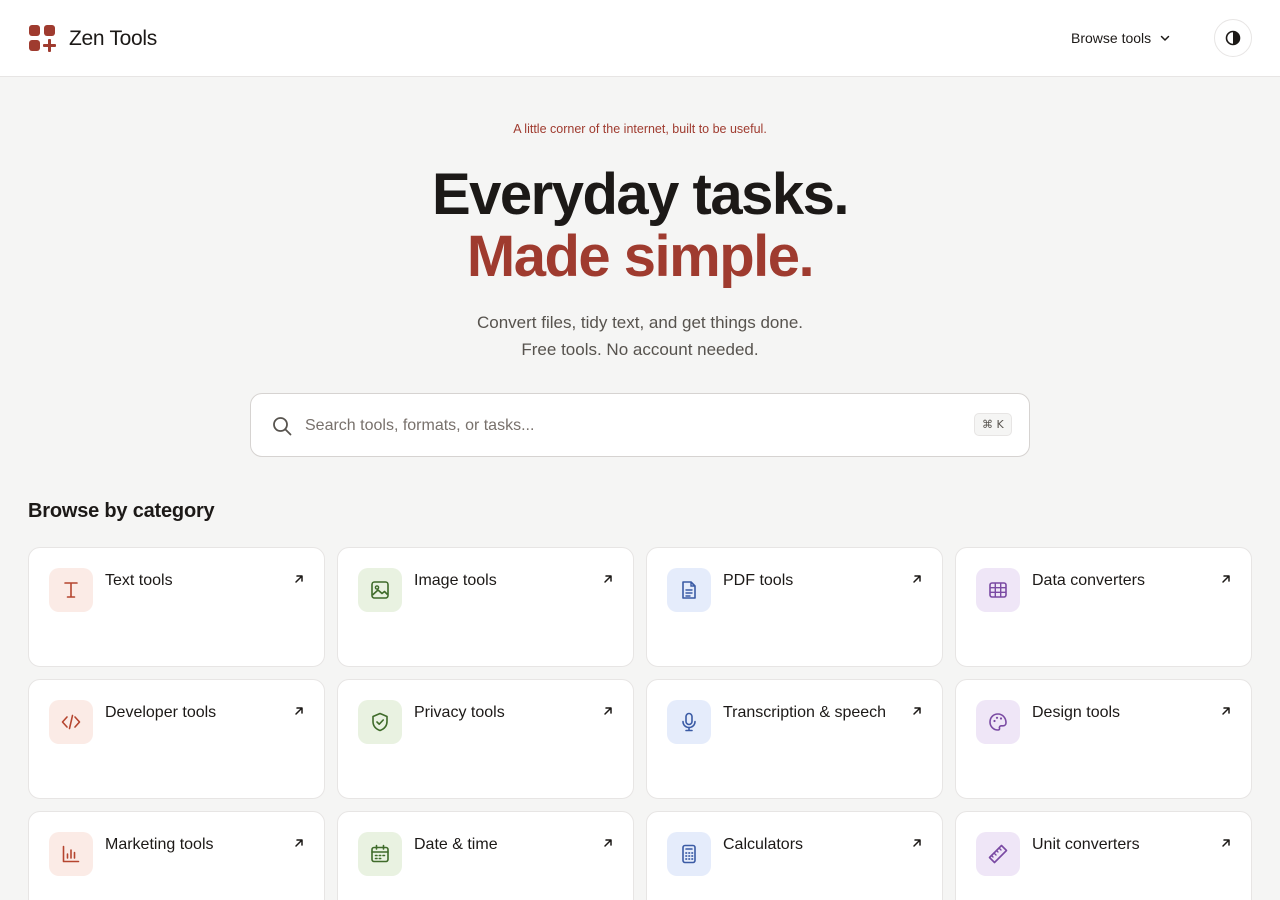  I want to click on browse-tools-button: Browse tools, so click(1121, 38).